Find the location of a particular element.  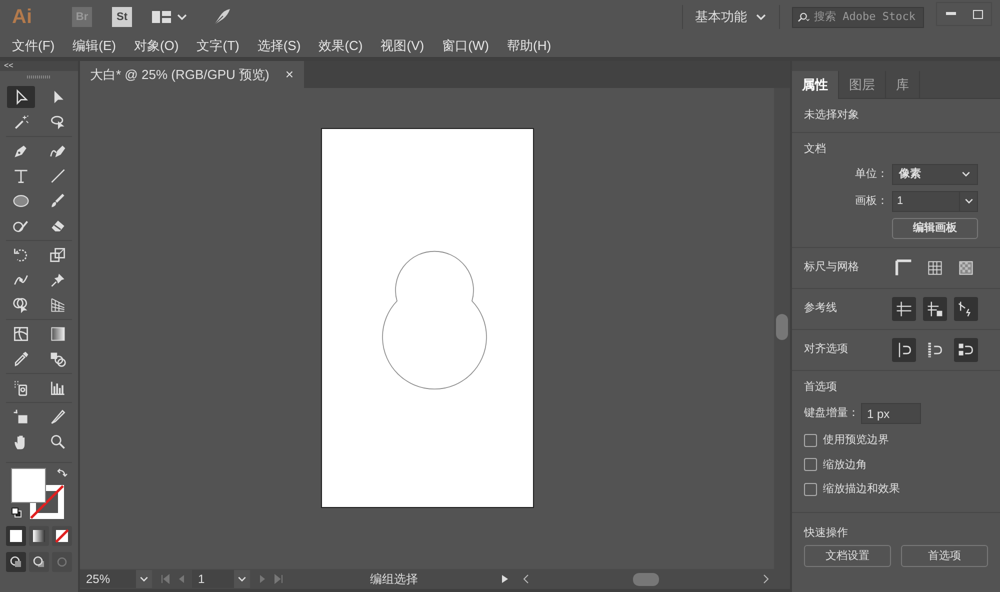

label: 对齐选项 is located at coordinates (826, 350).